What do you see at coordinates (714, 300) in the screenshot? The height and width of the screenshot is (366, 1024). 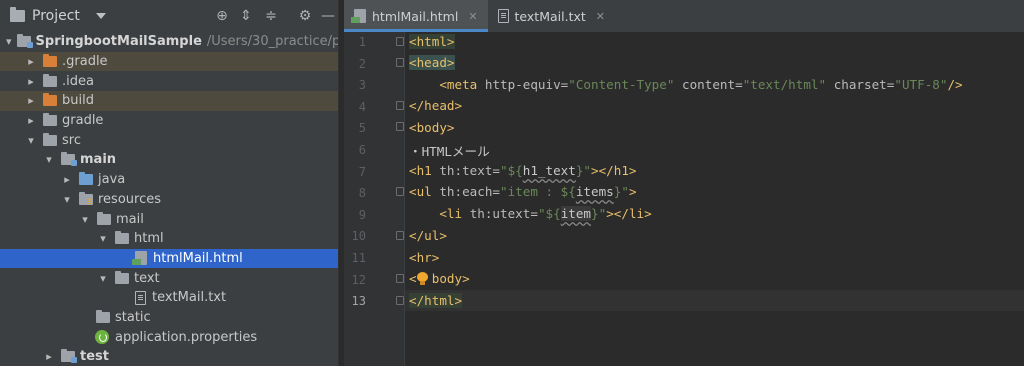 I see `current-line-highlight` at bounding box center [714, 300].